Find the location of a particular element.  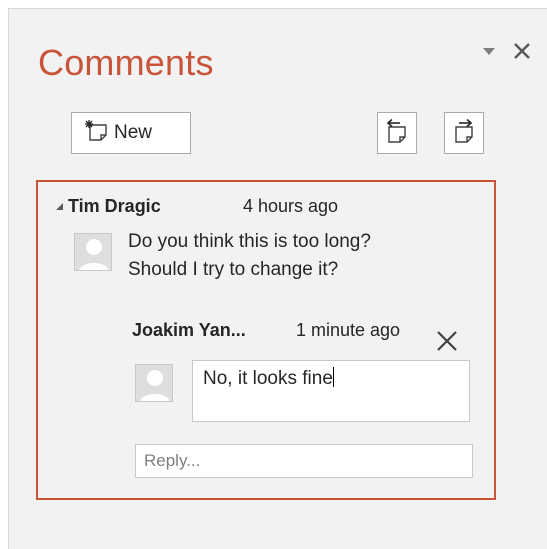

reply-edit-text: No, it looks fine is located at coordinates (268, 378).